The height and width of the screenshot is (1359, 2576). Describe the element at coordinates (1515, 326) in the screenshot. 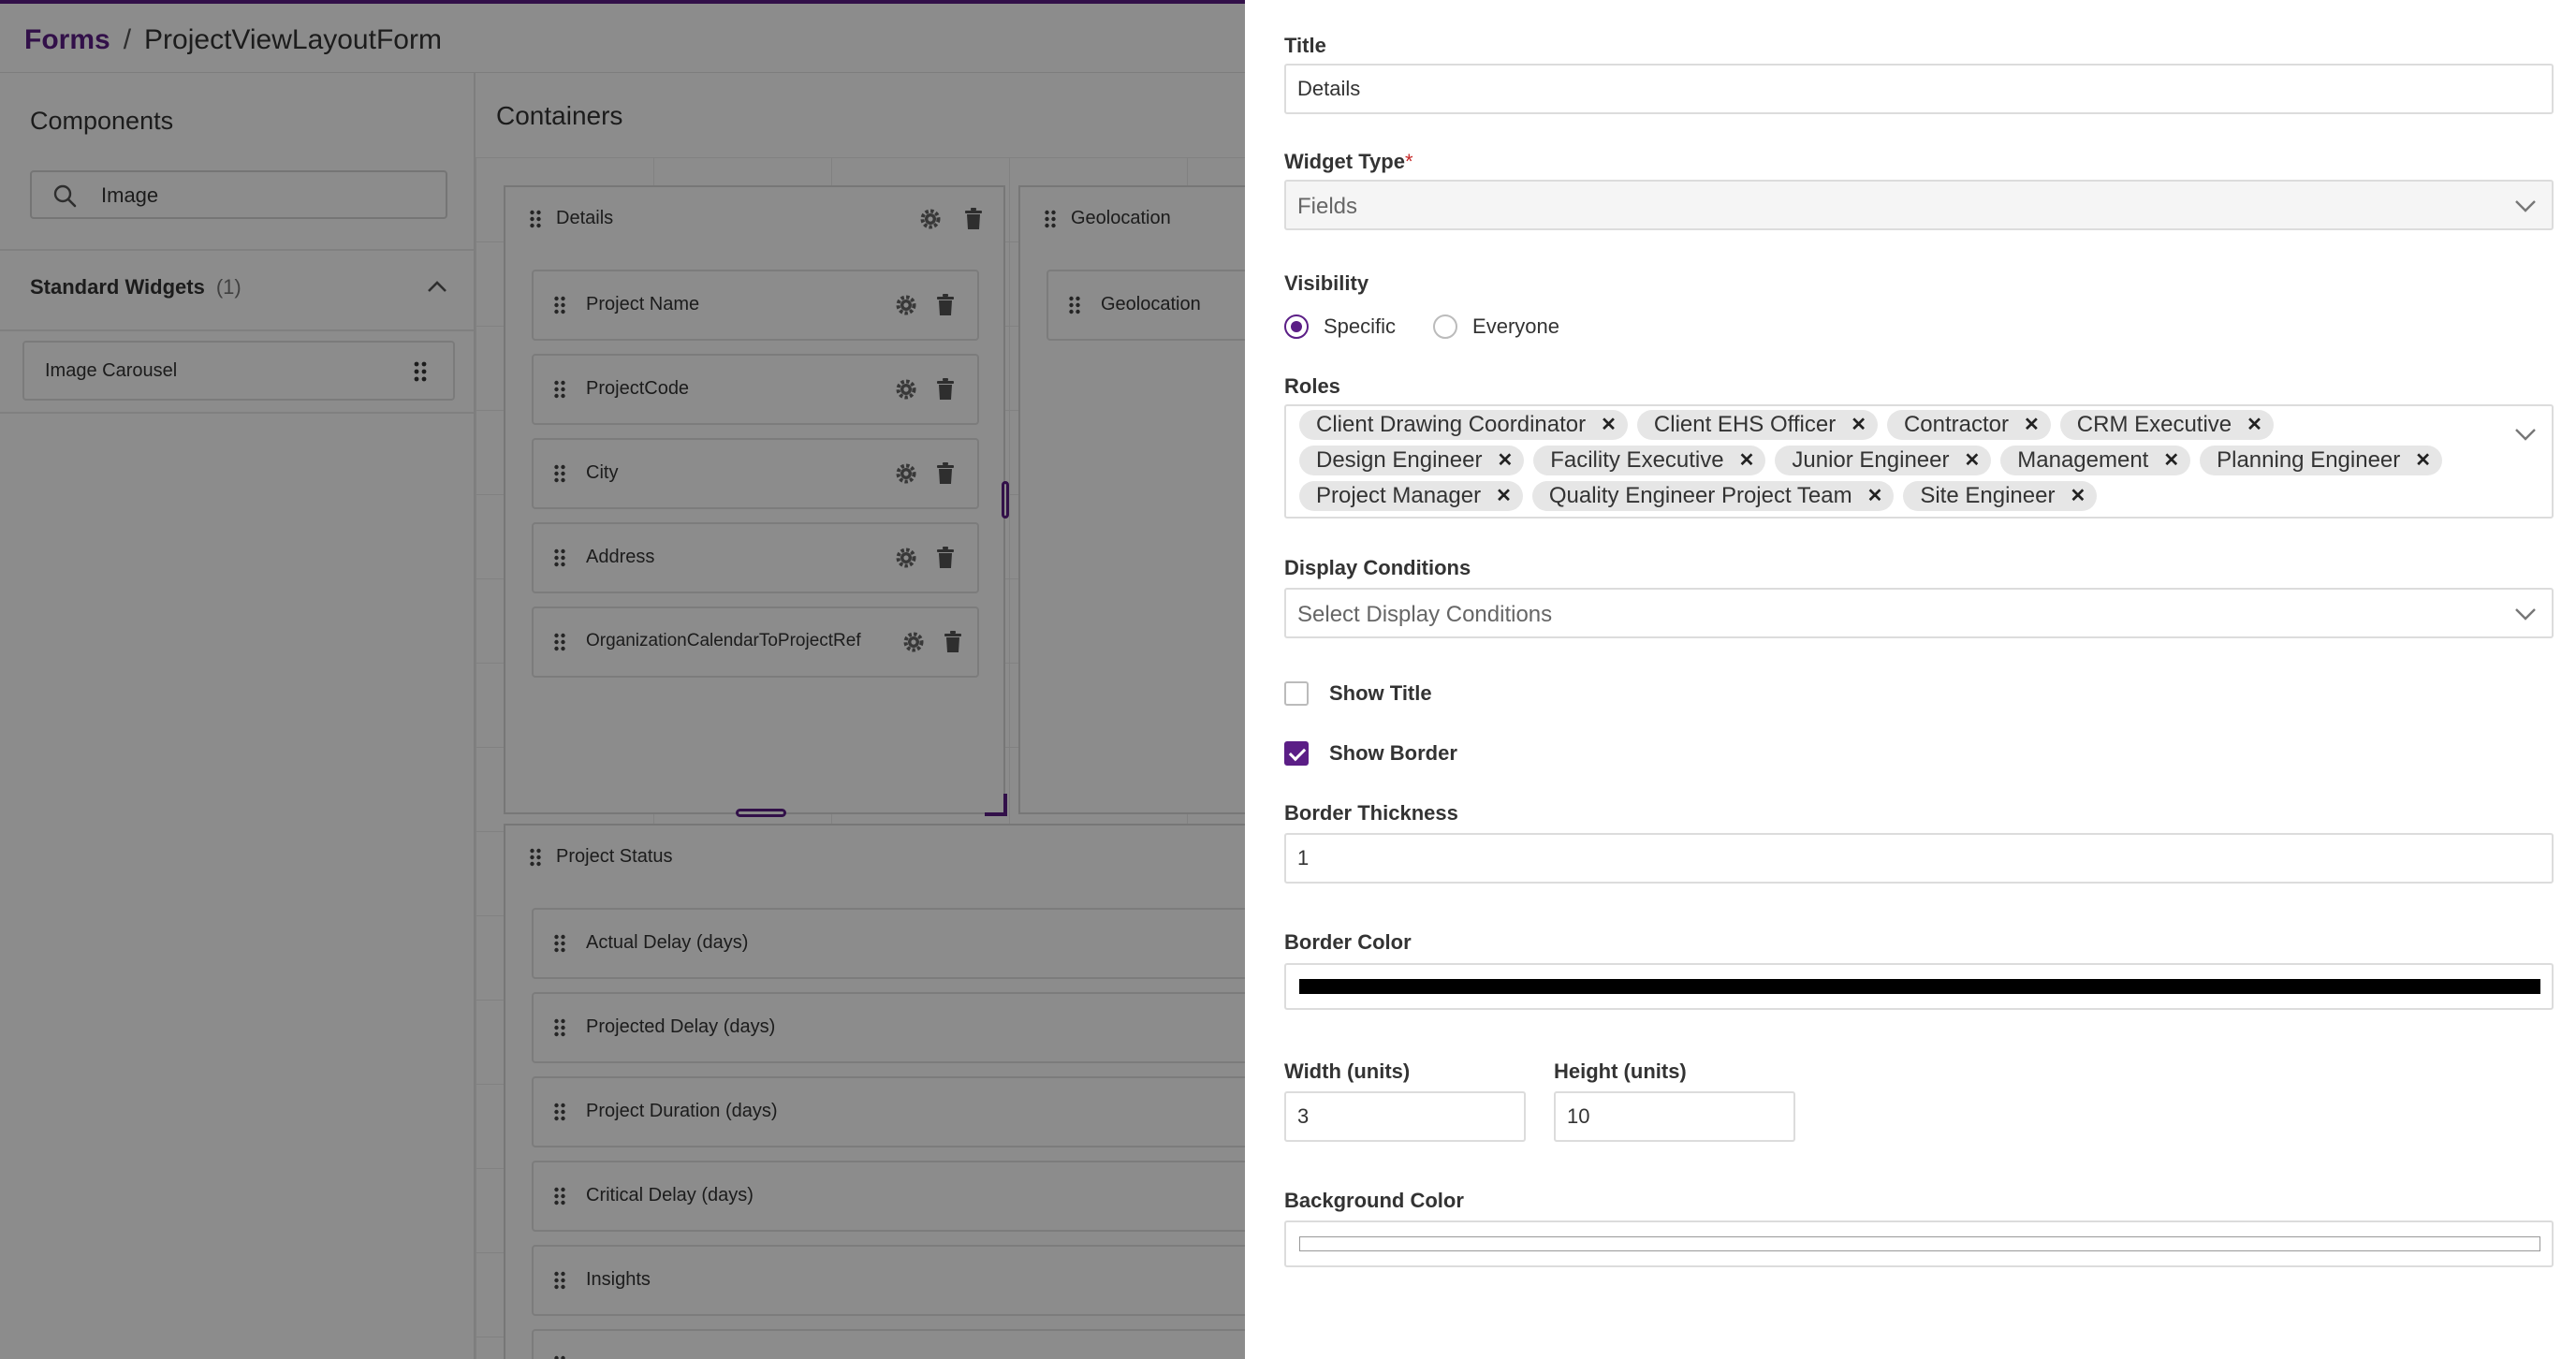

I see `visibility-option-label: Everyone` at that location.